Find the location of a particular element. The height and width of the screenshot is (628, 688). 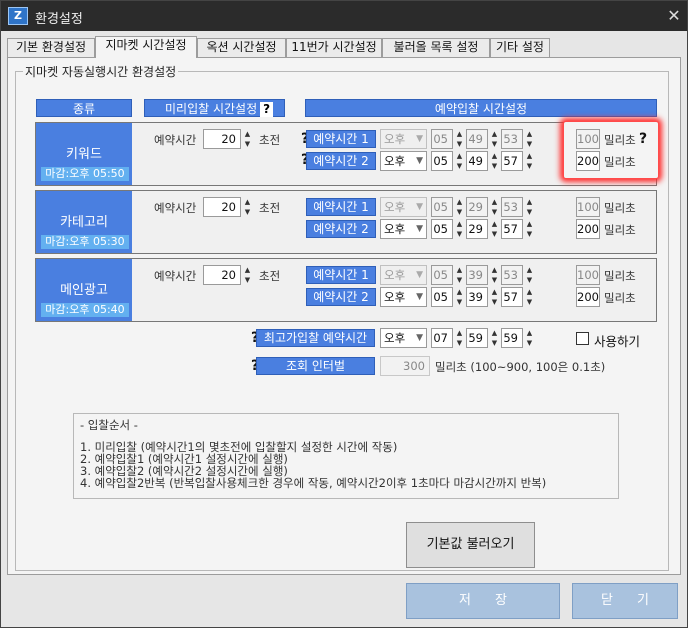

category-name: 카테고리 is located at coordinates (84, 222).